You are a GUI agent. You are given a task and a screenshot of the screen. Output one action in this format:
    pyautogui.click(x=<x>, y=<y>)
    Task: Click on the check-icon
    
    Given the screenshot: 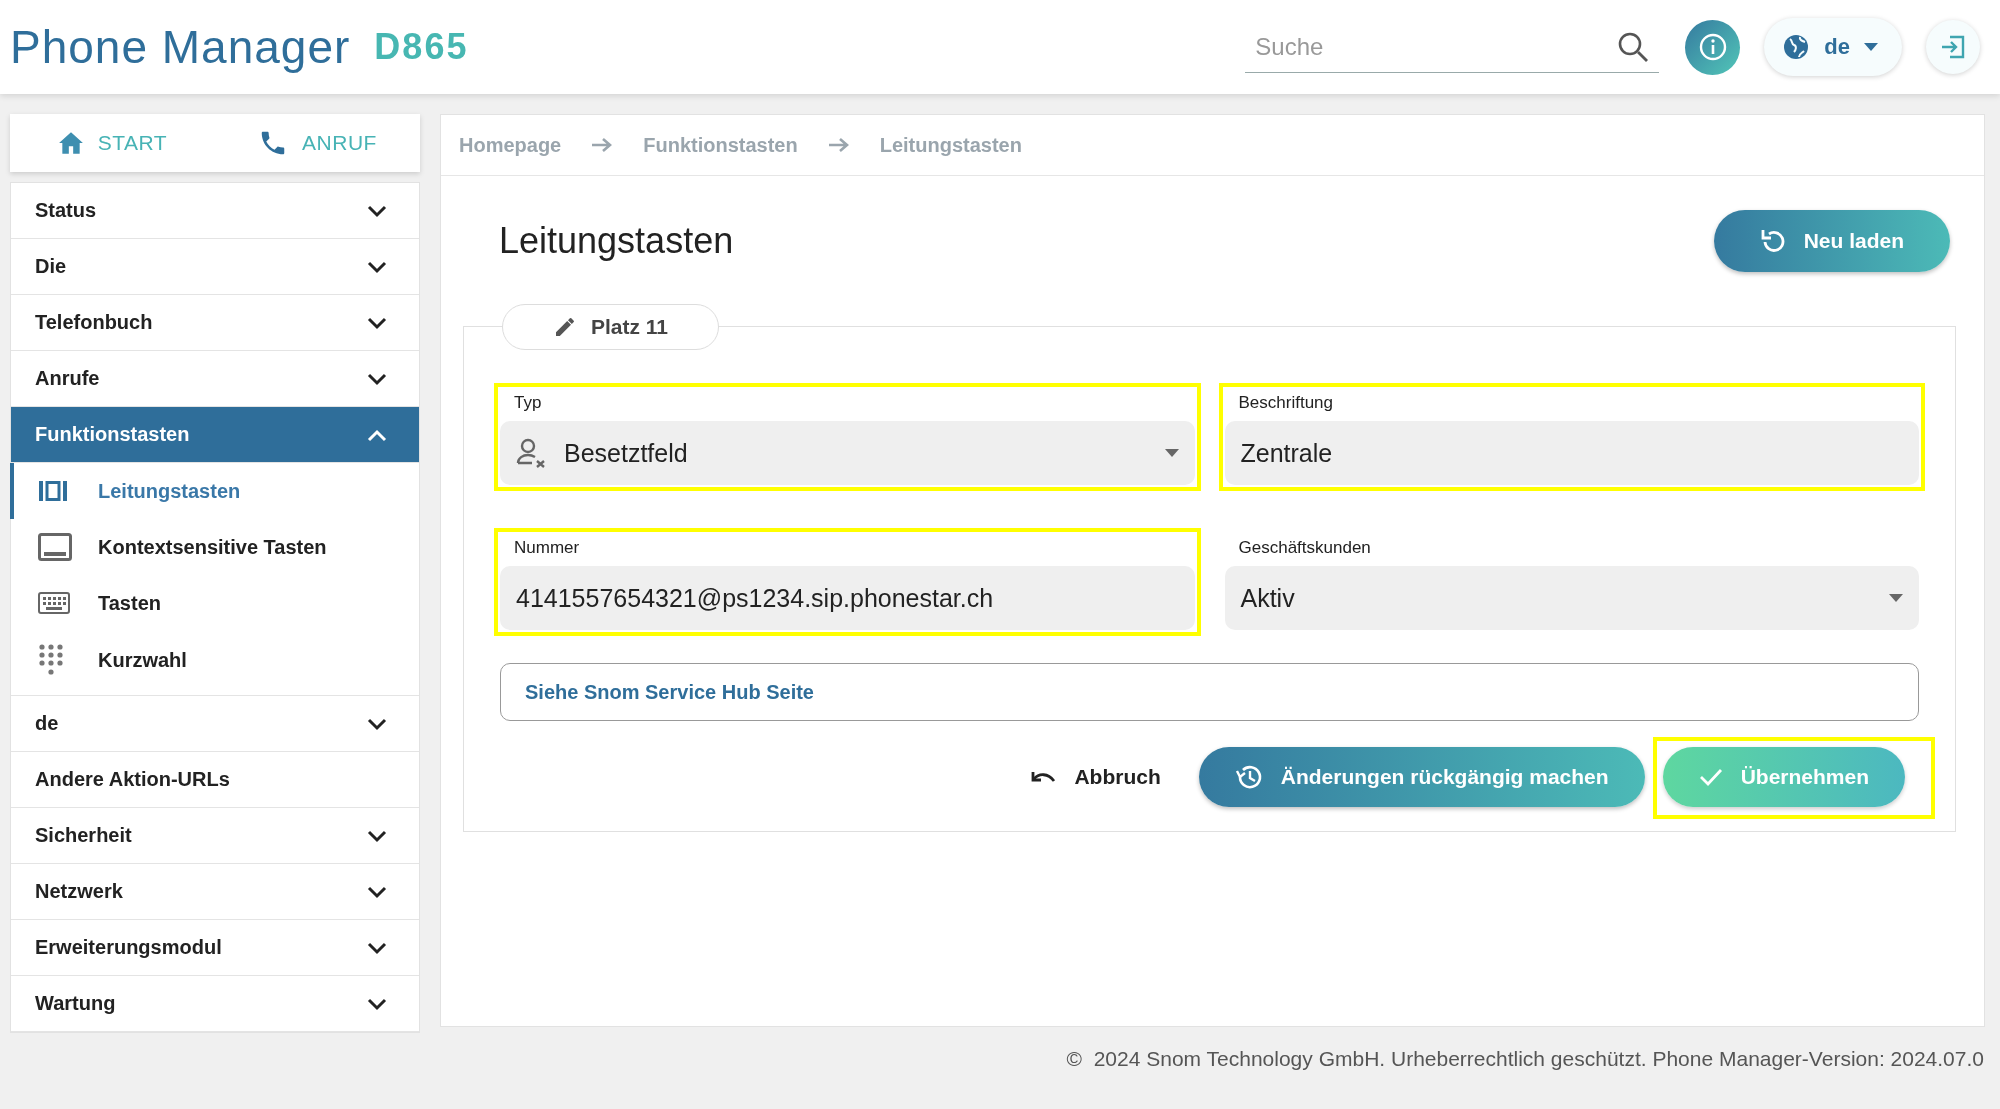 What is the action you would take?
    pyautogui.click(x=1710, y=777)
    